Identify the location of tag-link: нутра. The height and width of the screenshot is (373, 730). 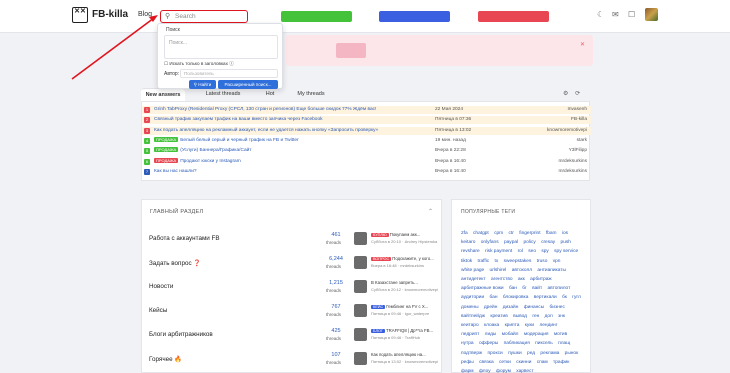
(467, 343).